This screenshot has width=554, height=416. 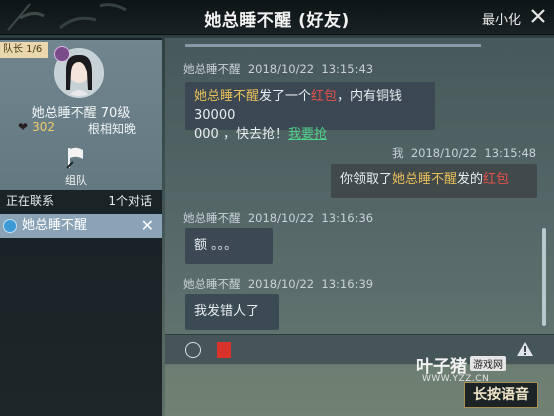 What do you see at coordinates (62, 54) in the screenshot?
I see `rank-badge-icon` at bounding box center [62, 54].